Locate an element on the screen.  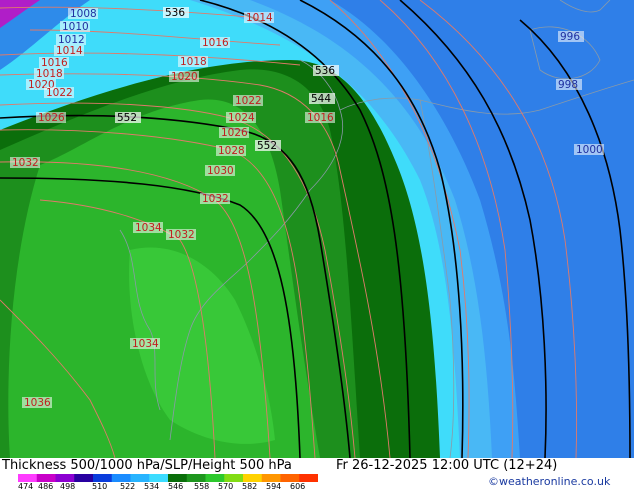
svg-text: 1000 is located at coordinates (589, 150).